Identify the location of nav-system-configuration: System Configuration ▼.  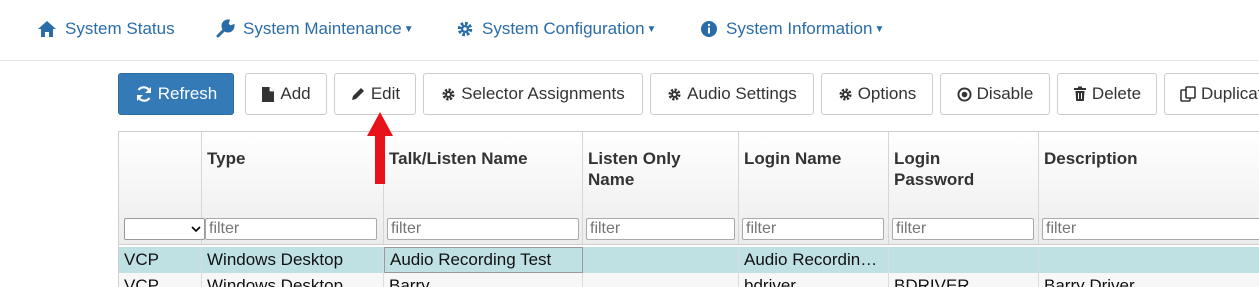
(556, 29).